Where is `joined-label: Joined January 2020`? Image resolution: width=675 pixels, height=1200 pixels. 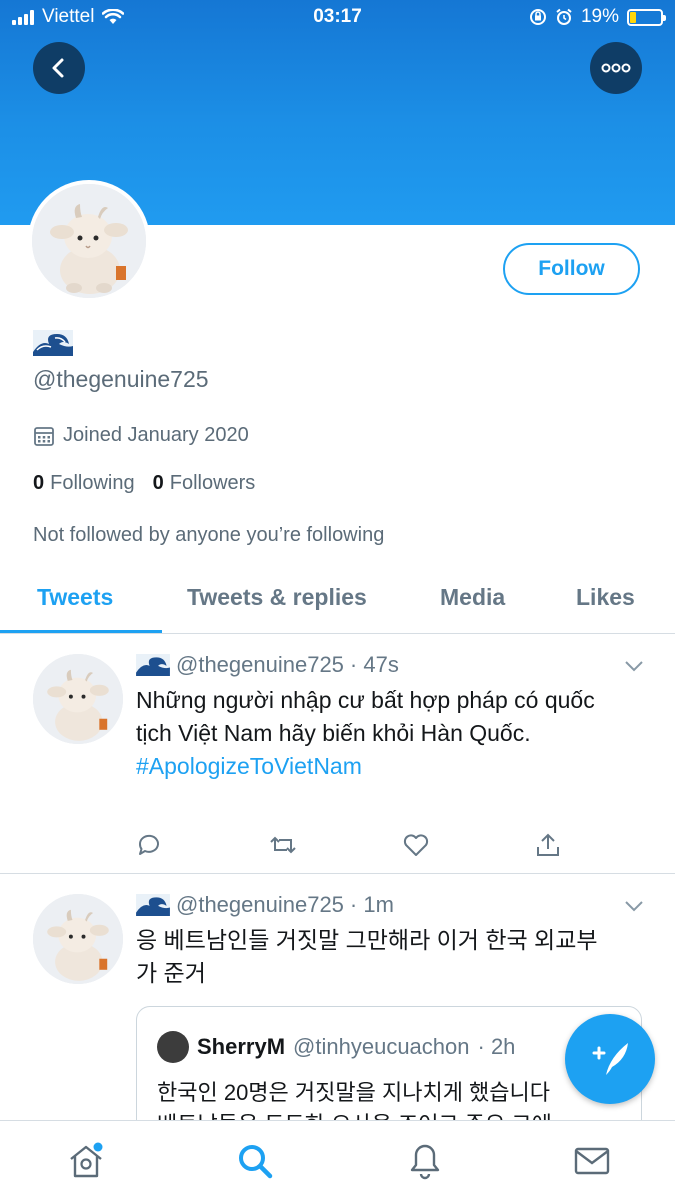
joined-label: Joined January 2020 is located at coordinates (156, 435).